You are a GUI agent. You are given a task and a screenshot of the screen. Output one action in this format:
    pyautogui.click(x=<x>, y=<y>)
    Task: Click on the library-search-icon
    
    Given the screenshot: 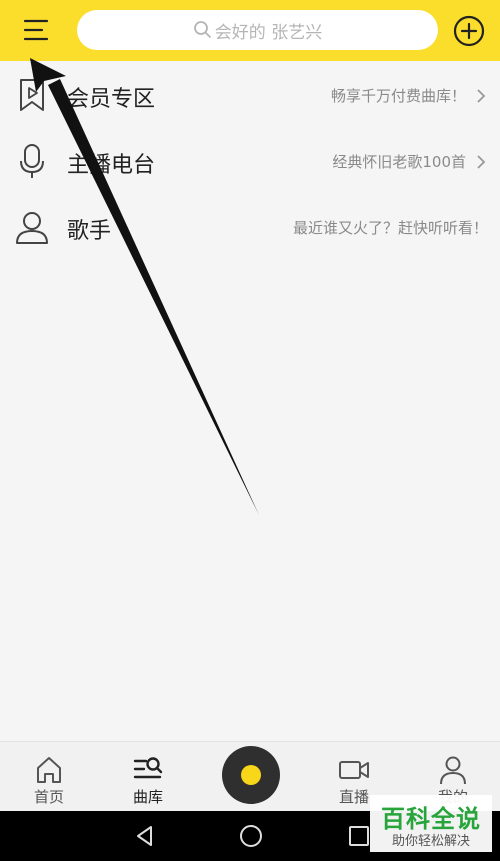 What is the action you would take?
    pyautogui.click(x=148, y=768)
    